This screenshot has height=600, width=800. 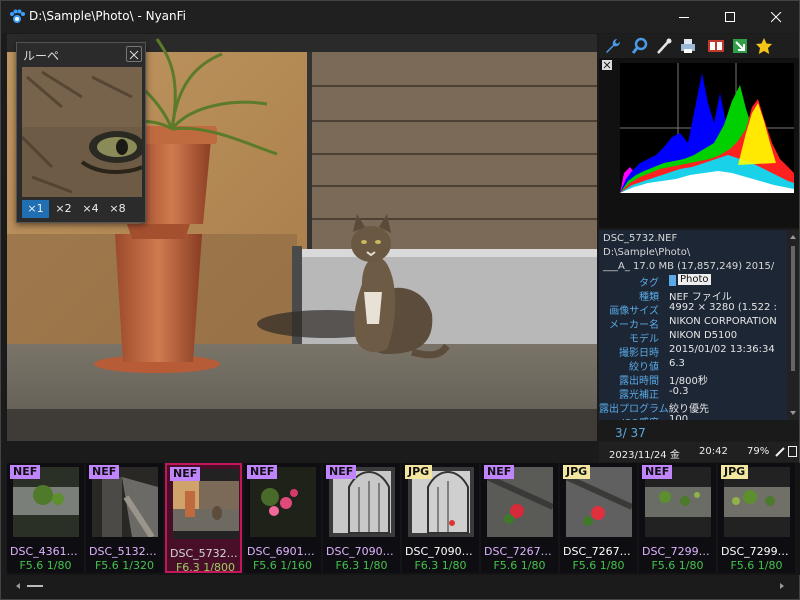 What do you see at coordinates (400, 17) in the screenshot?
I see `title-bar: D:\Sample\Photo\ - NyanFi` at bounding box center [400, 17].